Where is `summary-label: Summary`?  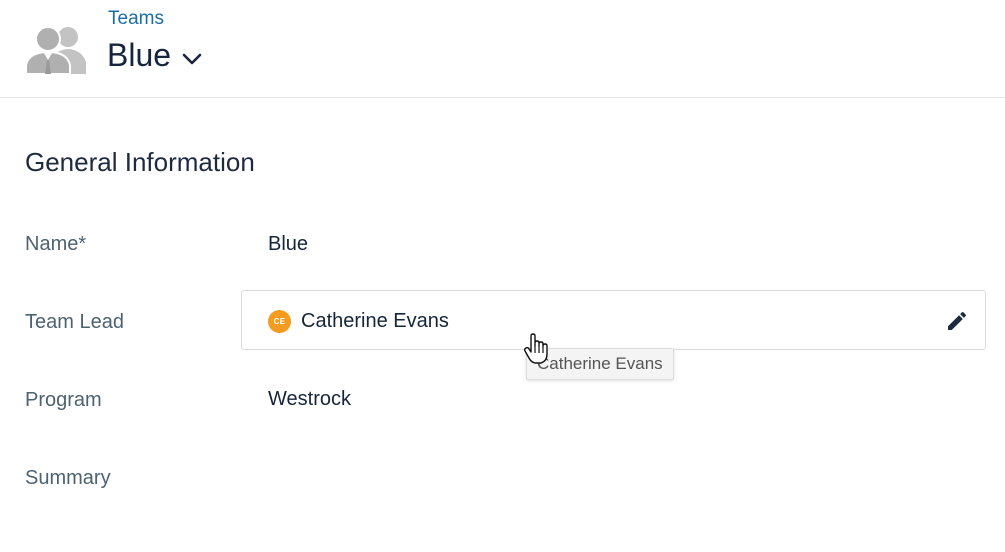 summary-label: Summary is located at coordinates (68, 478).